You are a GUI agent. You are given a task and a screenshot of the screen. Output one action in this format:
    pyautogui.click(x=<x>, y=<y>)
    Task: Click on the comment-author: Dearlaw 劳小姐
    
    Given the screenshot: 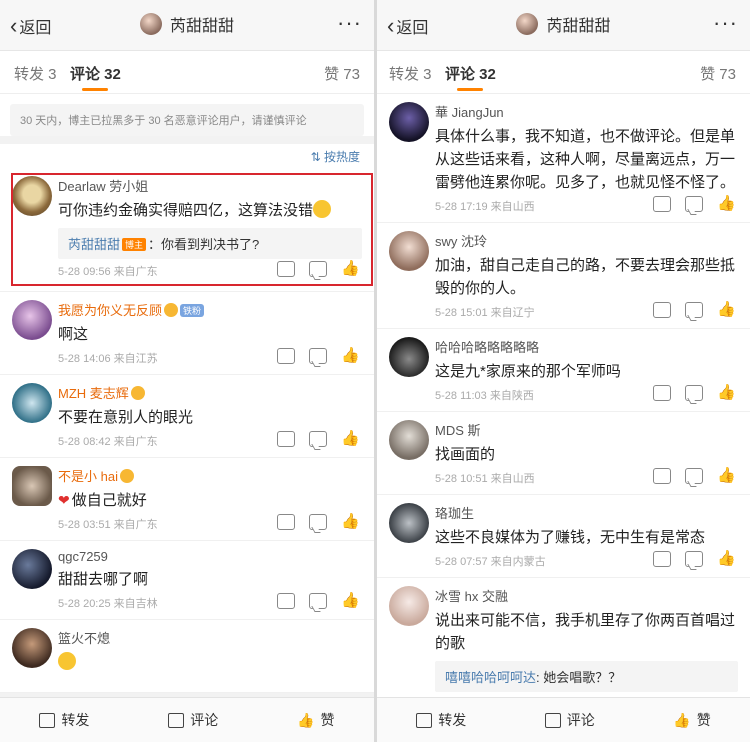 What is the action you would take?
    pyautogui.click(x=210, y=185)
    